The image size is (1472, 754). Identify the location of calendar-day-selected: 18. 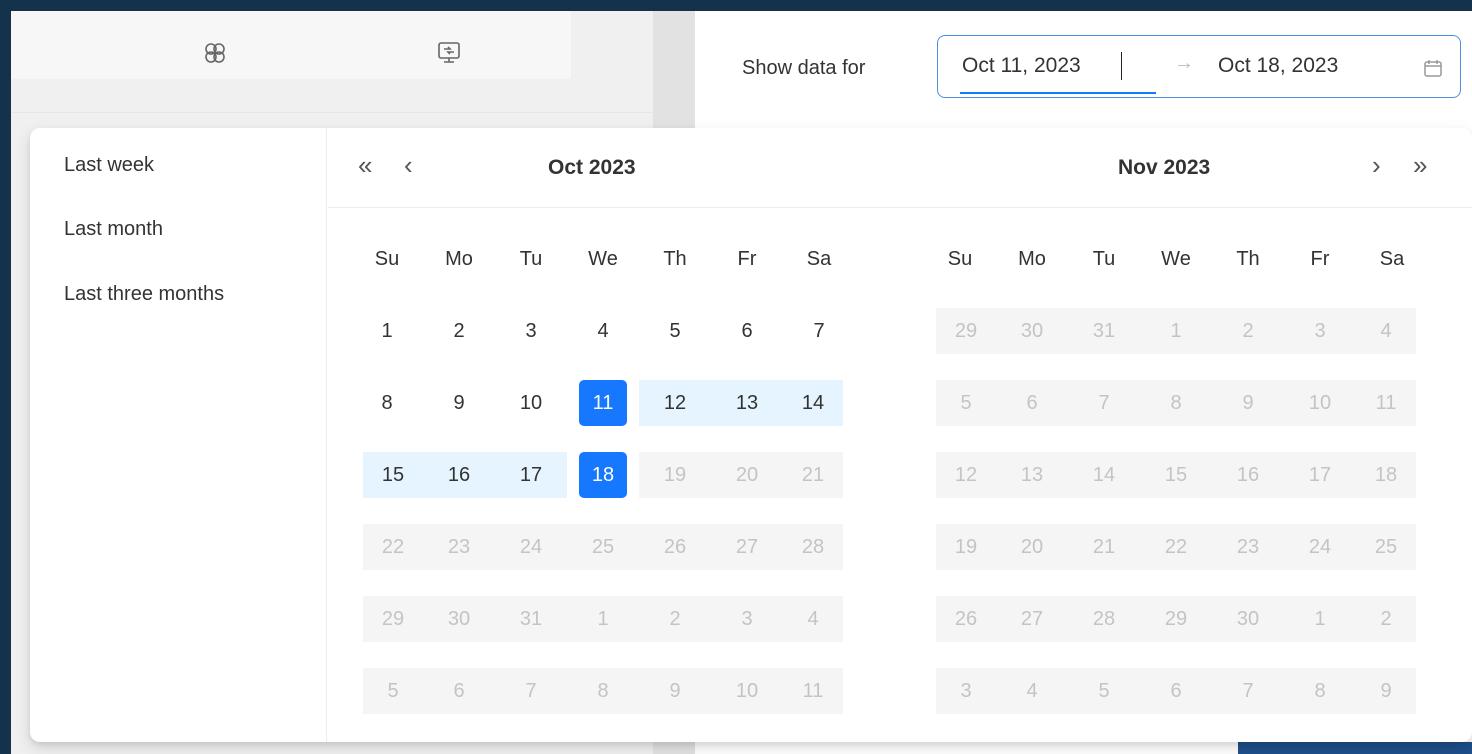
(603, 475).